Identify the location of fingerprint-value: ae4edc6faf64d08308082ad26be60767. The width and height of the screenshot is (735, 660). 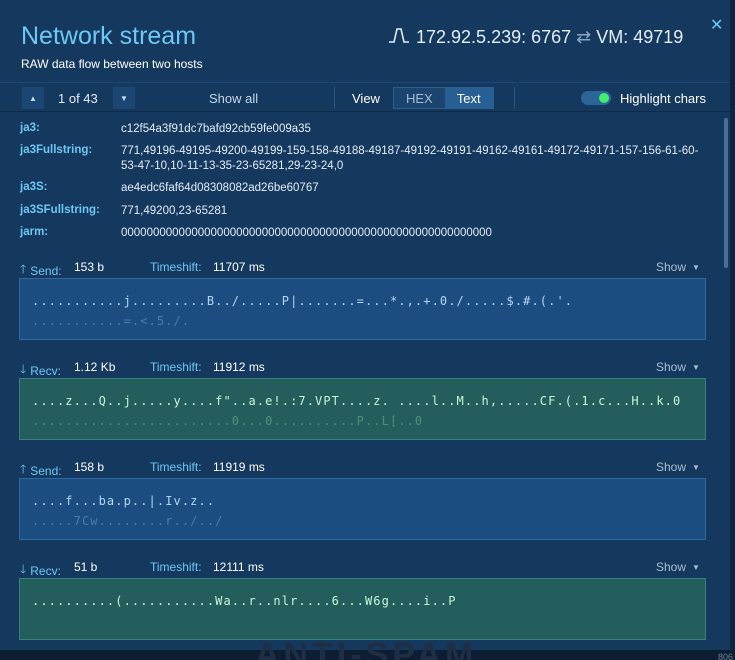
(220, 188).